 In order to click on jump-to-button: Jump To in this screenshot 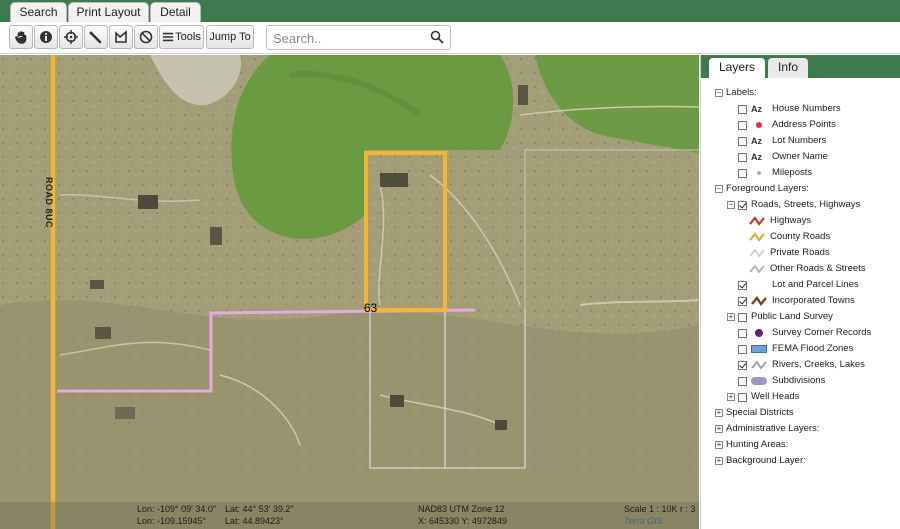, I will do `click(230, 37)`.